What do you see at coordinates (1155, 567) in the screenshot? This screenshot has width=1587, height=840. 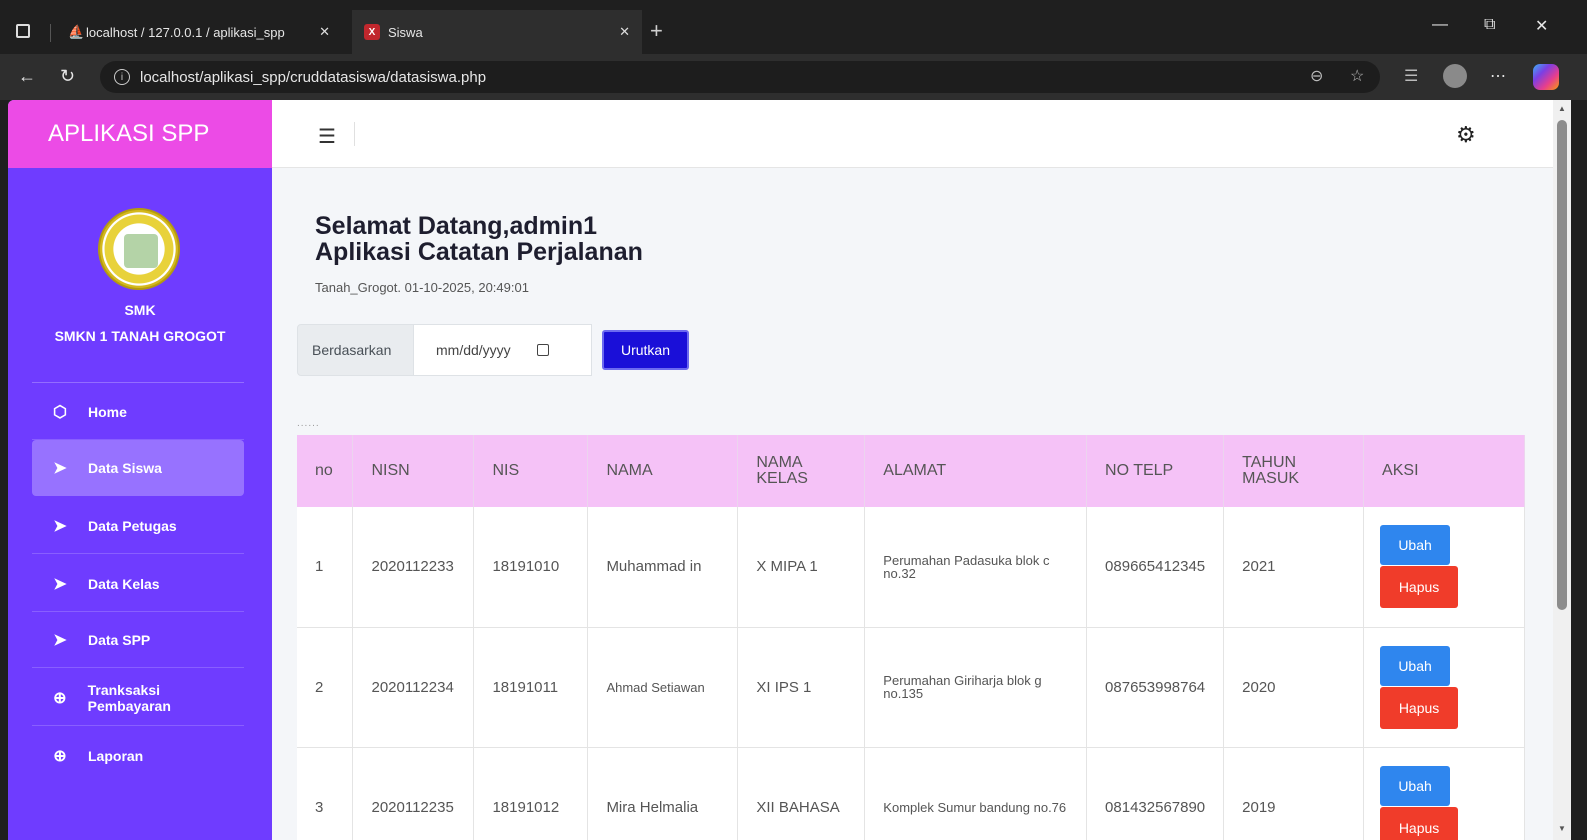 I see `cell-telp: 089665412345` at bounding box center [1155, 567].